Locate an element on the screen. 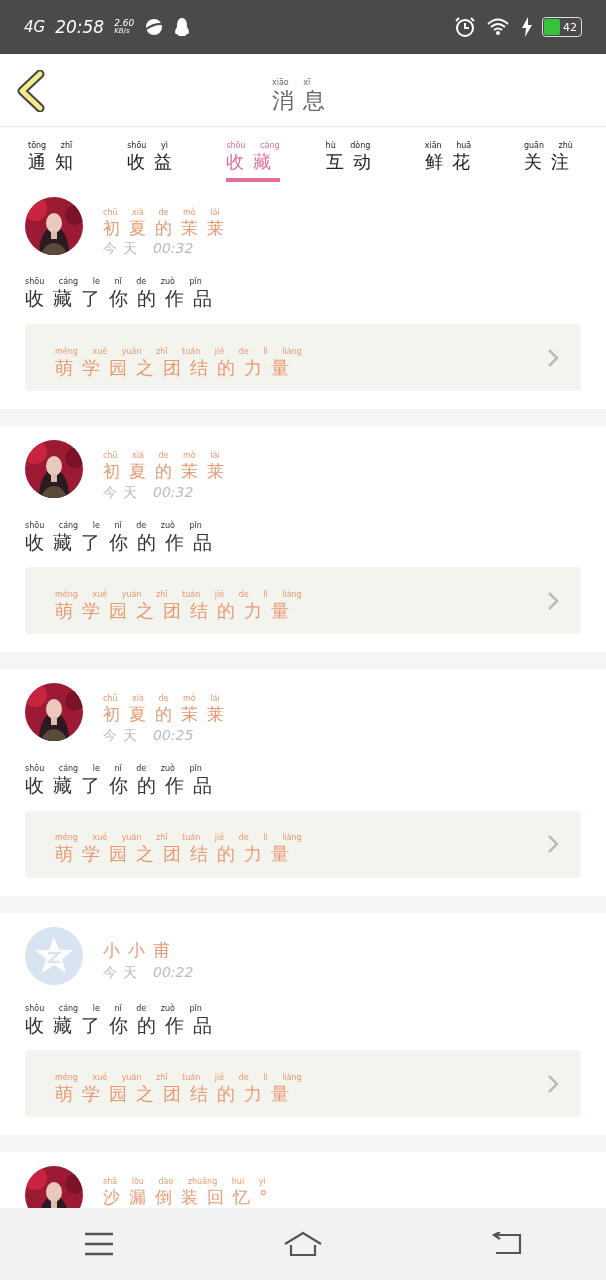 The image size is (606, 1280). home-icon is located at coordinates (303, 1244).